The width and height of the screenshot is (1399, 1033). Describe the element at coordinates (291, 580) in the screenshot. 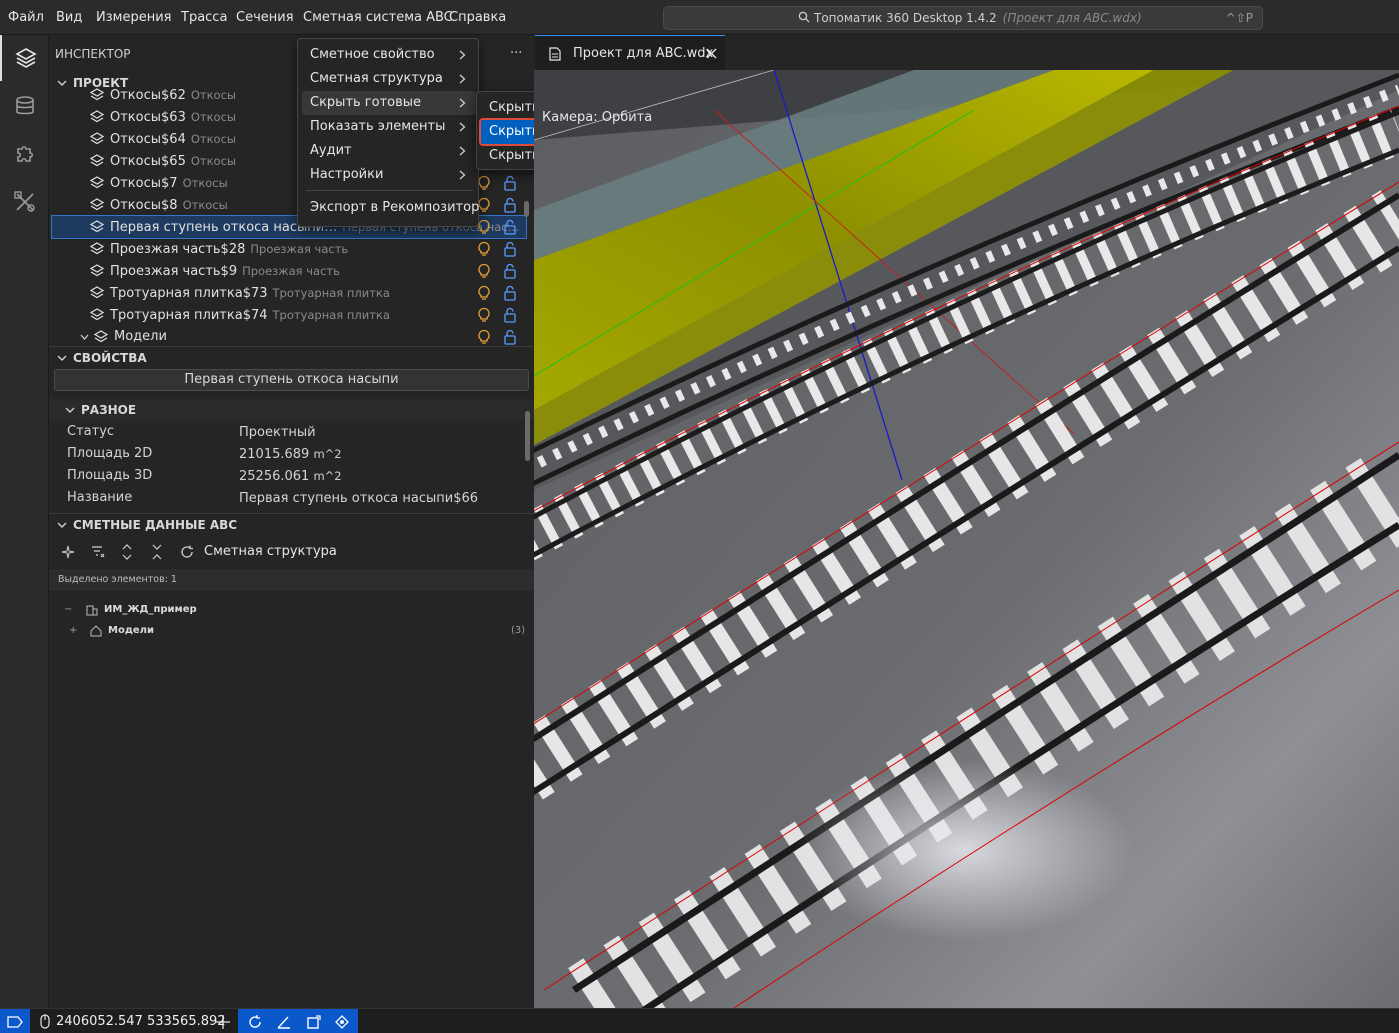

I see `selected-count-bar: Выделено элементов: 1` at that location.